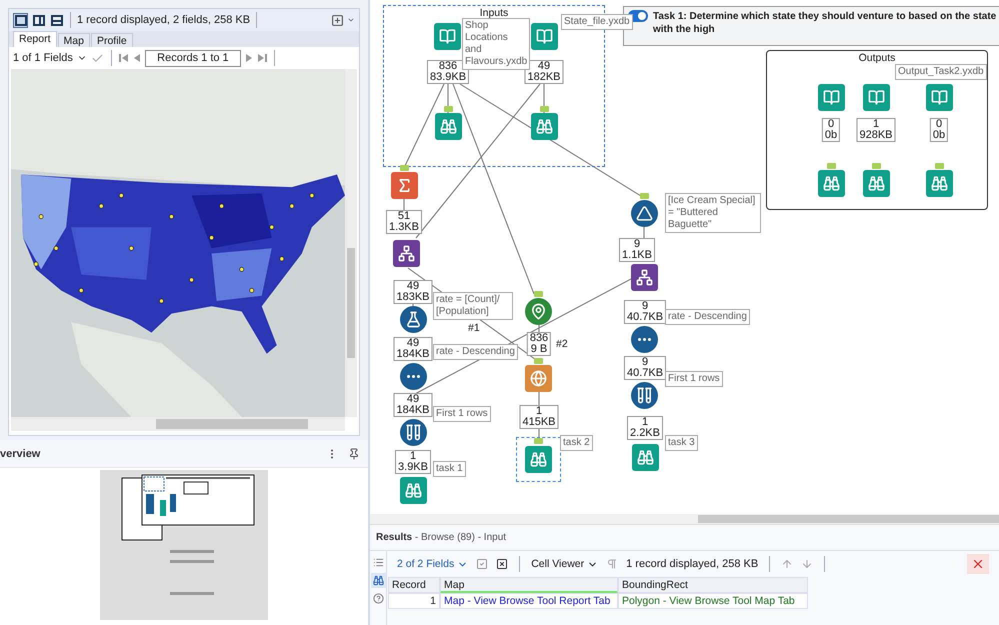  What do you see at coordinates (825, 23) in the screenshot?
I see `comment-text: Task 1: Determine which state they should venture to based on the state with the high` at bounding box center [825, 23].